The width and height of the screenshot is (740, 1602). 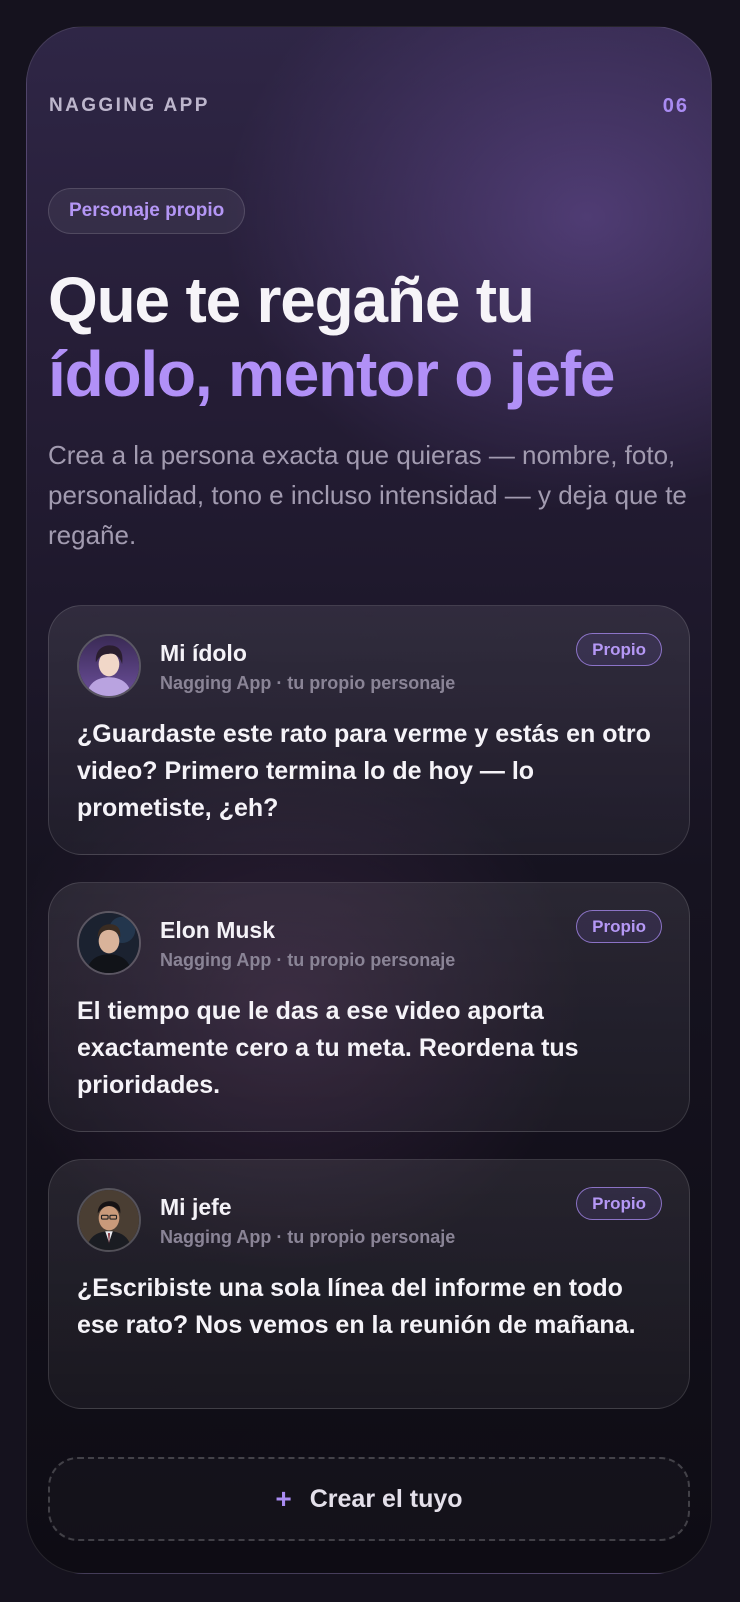 What do you see at coordinates (147, 211) in the screenshot?
I see `tag-pill: Personaje propio` at bounding box center [147, 211].